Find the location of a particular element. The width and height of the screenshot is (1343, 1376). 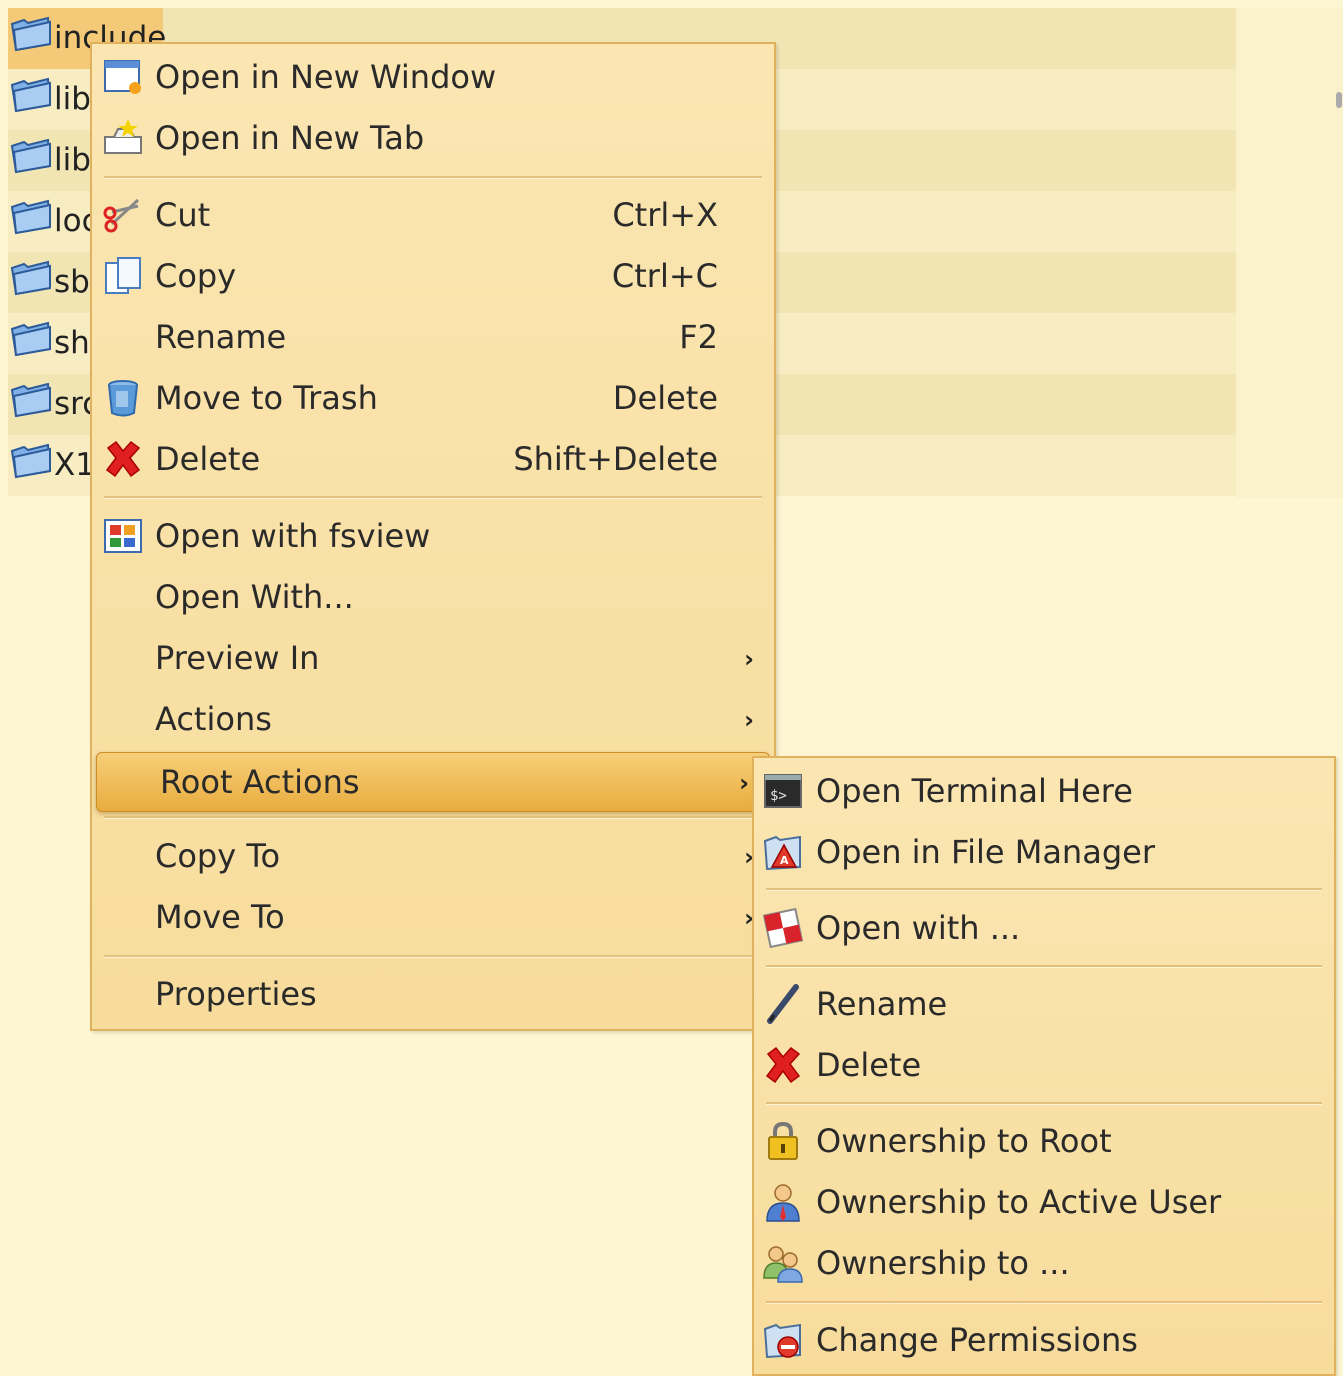

file-name: sb is located at coordinates (72, 282).